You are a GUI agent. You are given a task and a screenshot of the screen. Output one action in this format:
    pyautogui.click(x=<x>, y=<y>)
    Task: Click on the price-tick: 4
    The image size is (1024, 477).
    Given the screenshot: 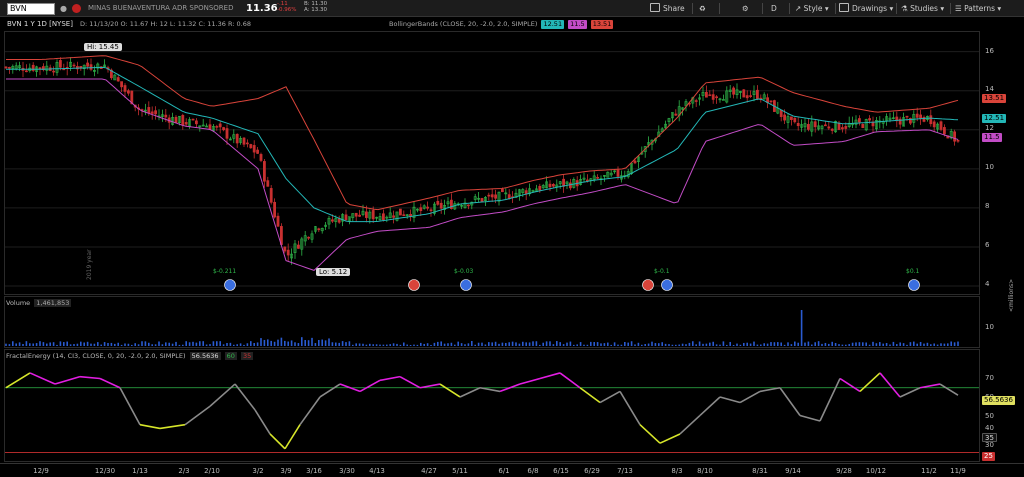 What is the action you would take?
    pyautogui.click(x=987, y=284)
    